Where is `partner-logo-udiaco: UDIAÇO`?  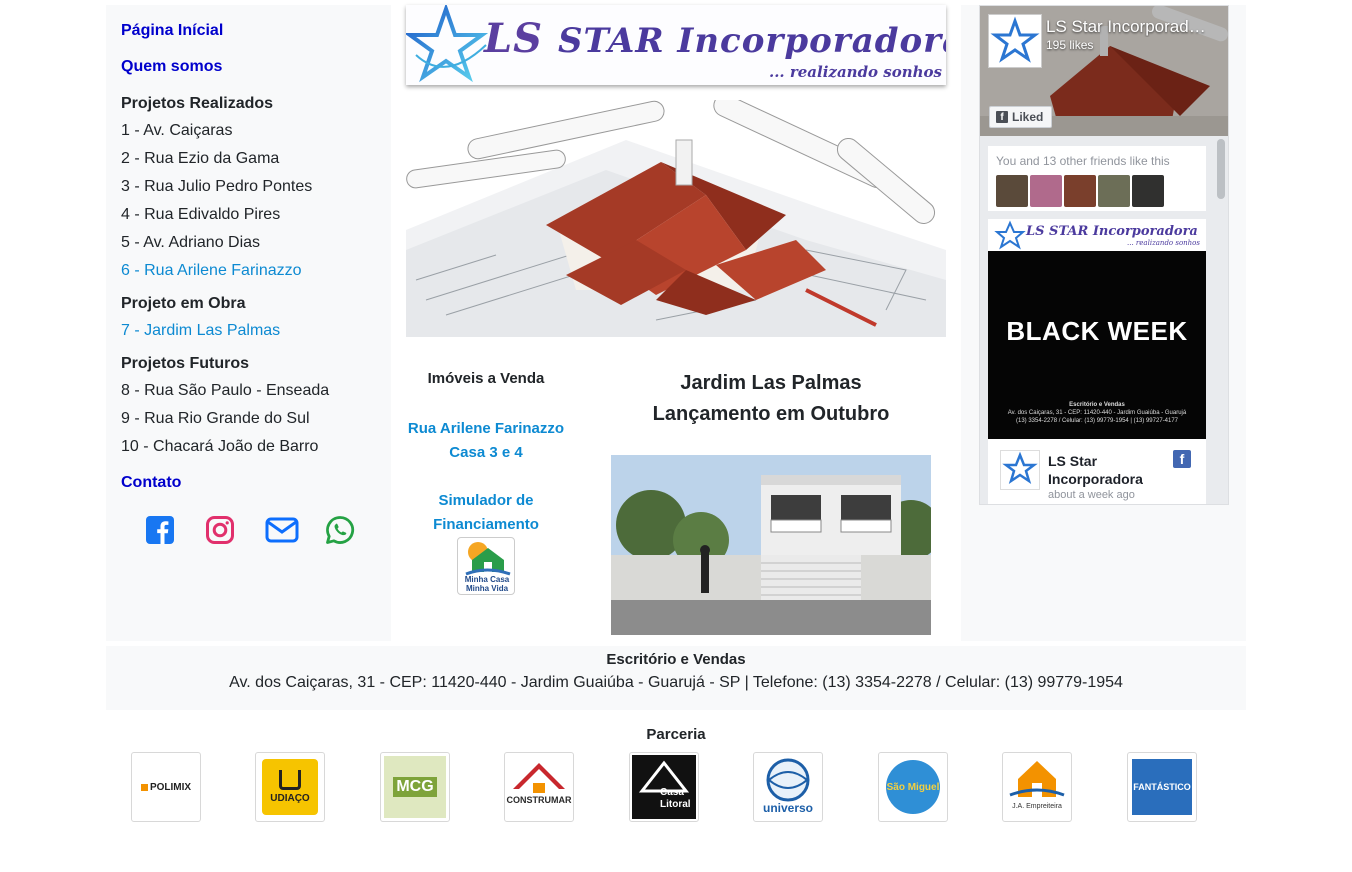
partner-logo-udiaco: UDIAÇO is located at coordinates (290, 787).